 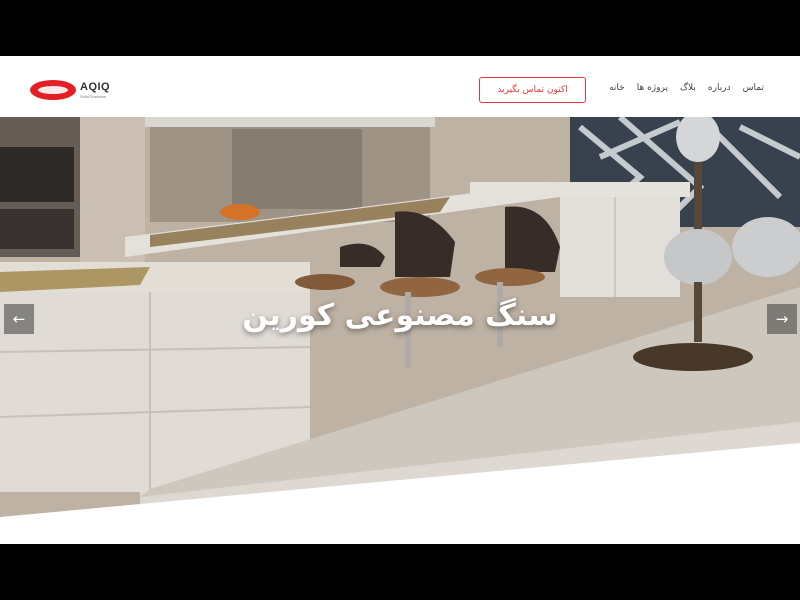 I want to click on logo-tagline: Solid Surfaces, so click(x=93, y=96).